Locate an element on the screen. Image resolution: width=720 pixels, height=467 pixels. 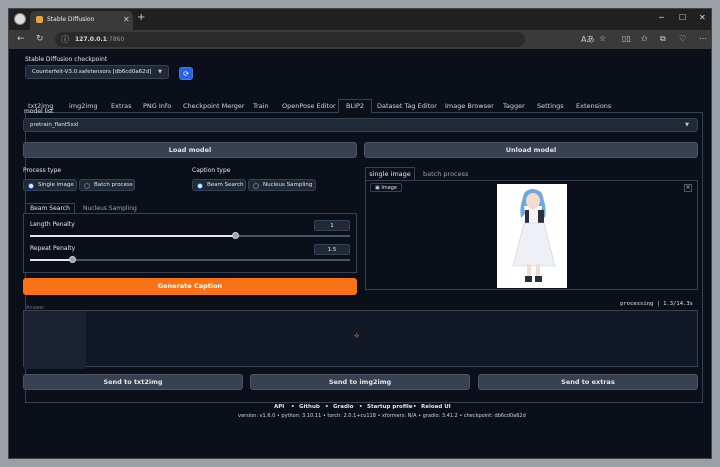
character-illustration is located at coordinates (534, 235).